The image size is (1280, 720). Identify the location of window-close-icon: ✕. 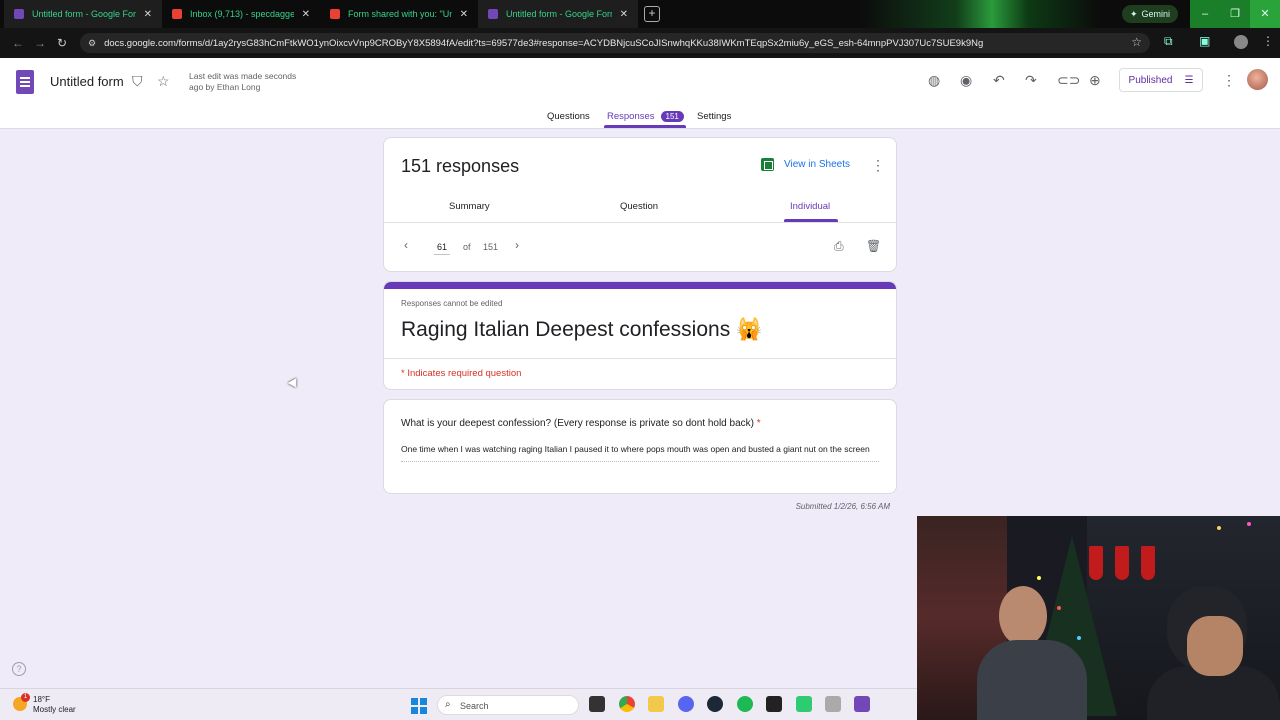
(1265, 14).